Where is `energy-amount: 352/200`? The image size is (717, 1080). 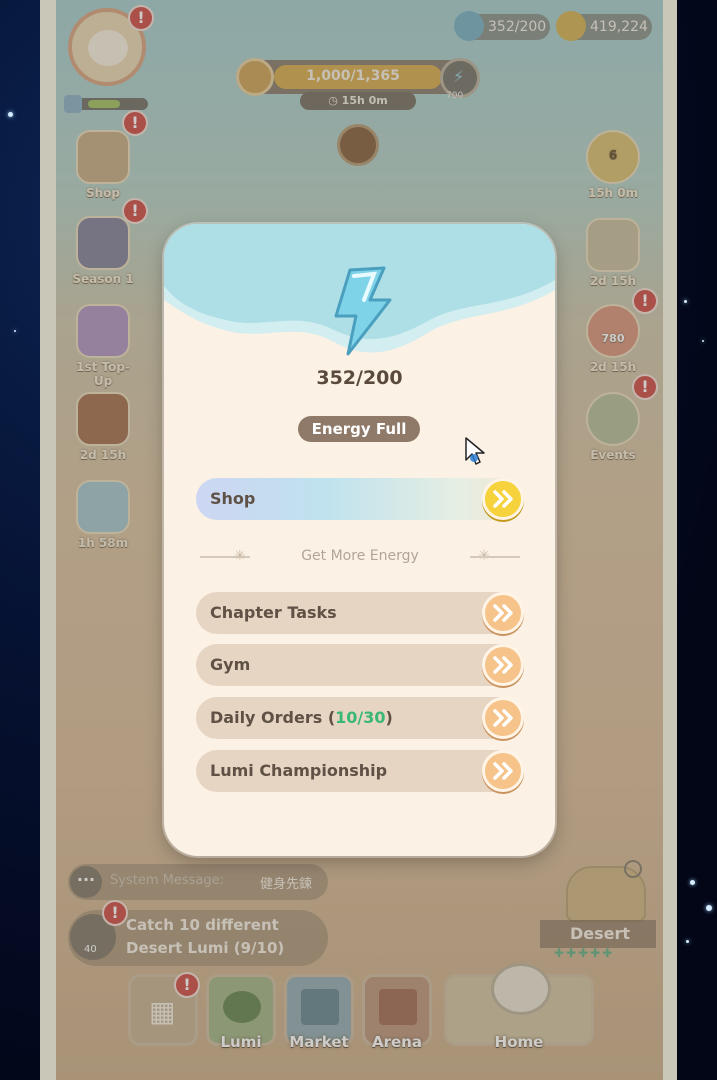
energy-amount: 352/200 is located at coordinates (359, 378).